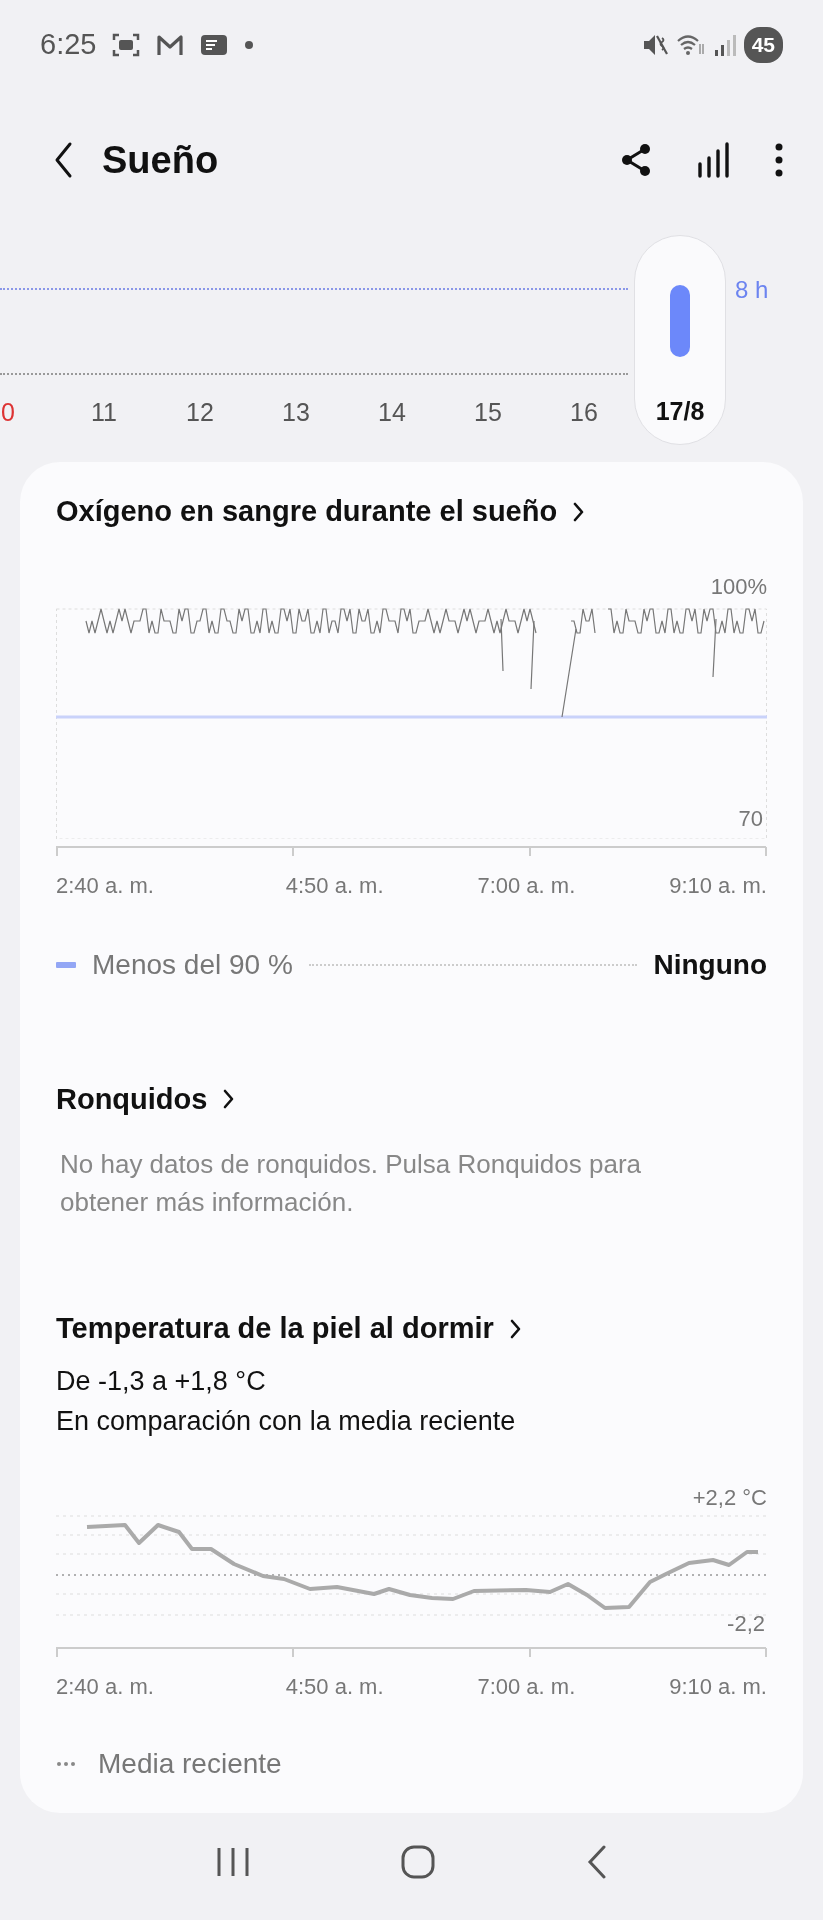 The height and width of the screenshot is (1920, 823). Describe the element at coordinates (763, 45) in the screenshot. I see `battery-level: 45` at that location.